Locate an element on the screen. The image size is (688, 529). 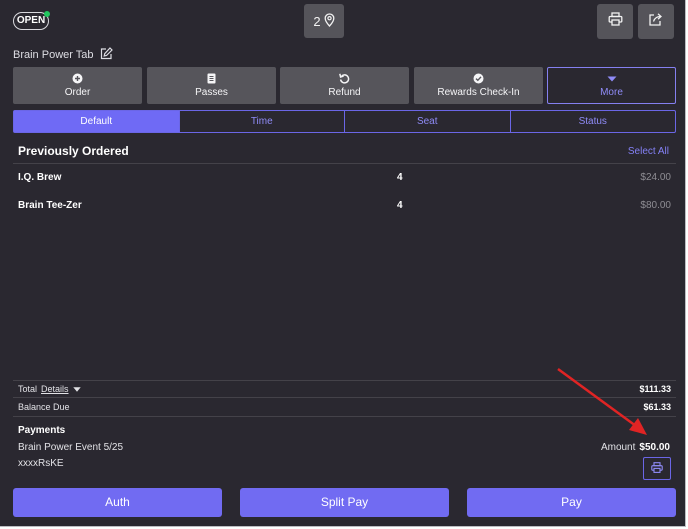
order-item-row: Brain Tee-Zer 4 $80.00 is located at coordinates (344, 208).